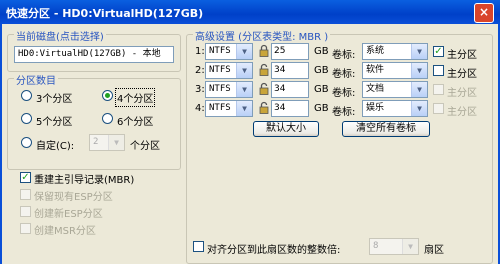  What do you see at coordinates (26, 142) in the screenshot?
I see `radio-custom` at bounding box center [26, 142].